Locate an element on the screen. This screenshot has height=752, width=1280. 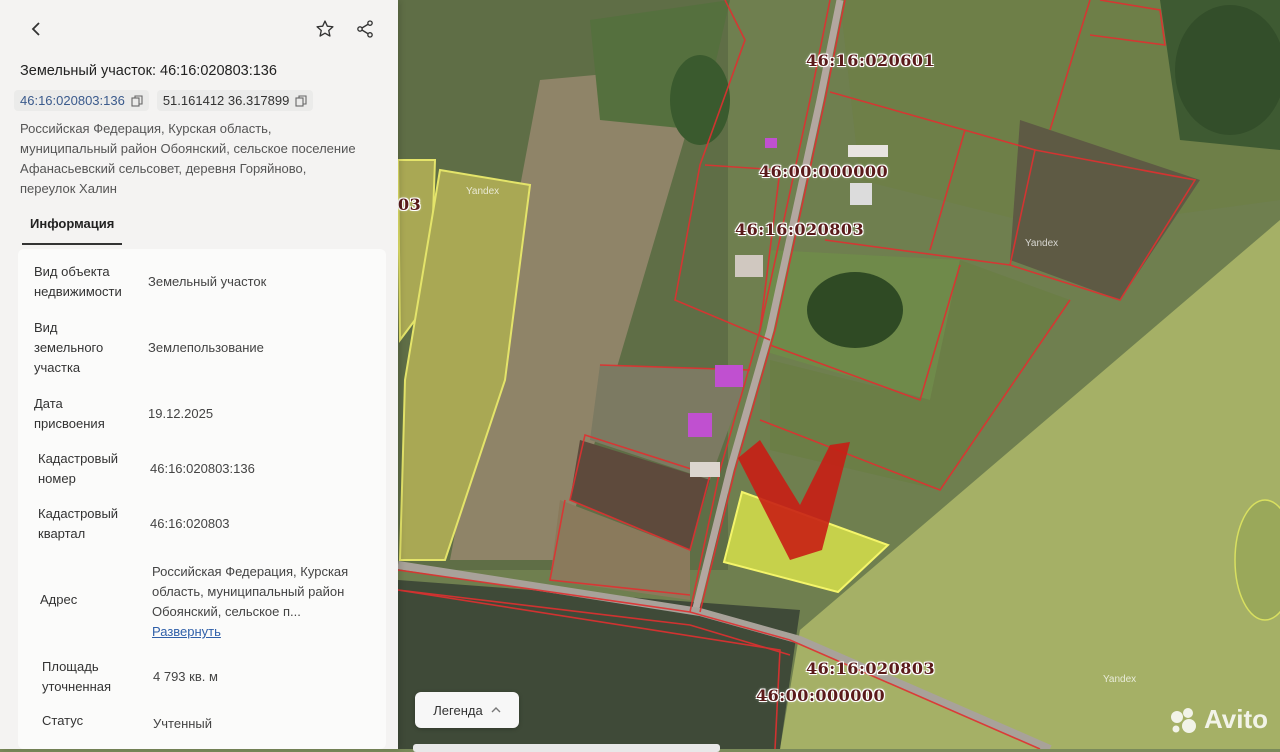
cadastral-label: 46:16:020601 is located at coordinates (871, 60).